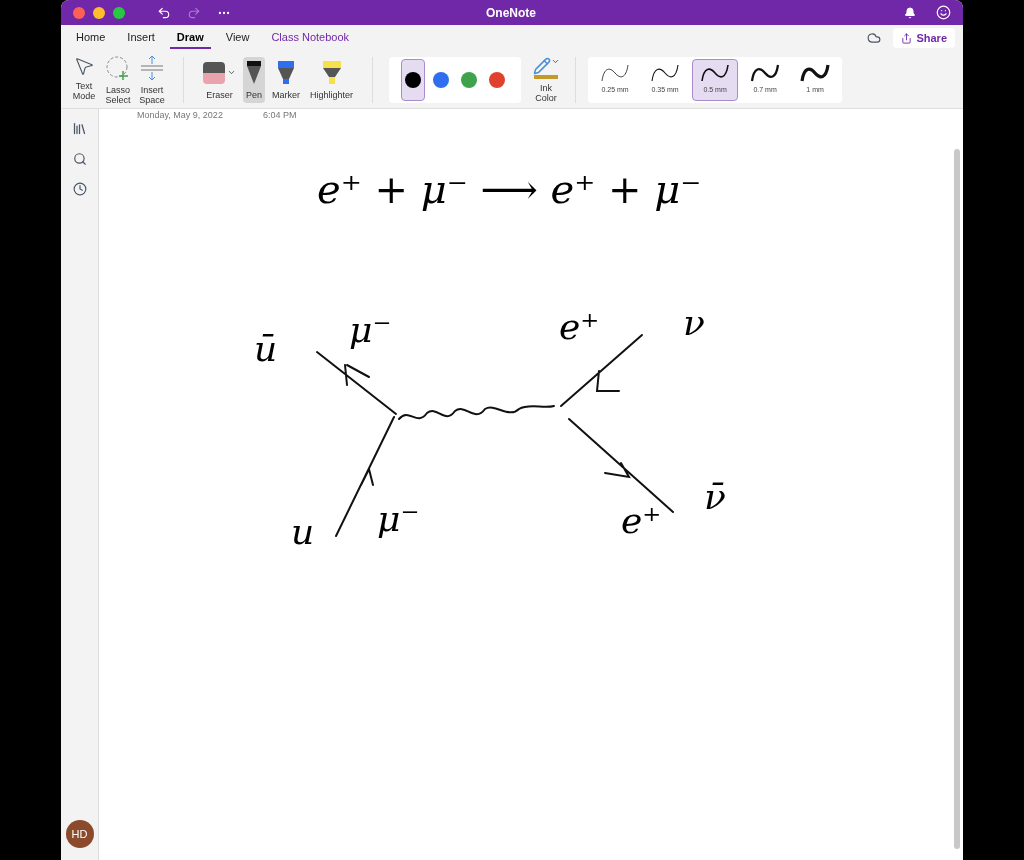 The width and height of the screenshot is (1024, 860). Describe the element at coordinates (152, 67) in the screenshot. I see `insert-space-icon` at that location.